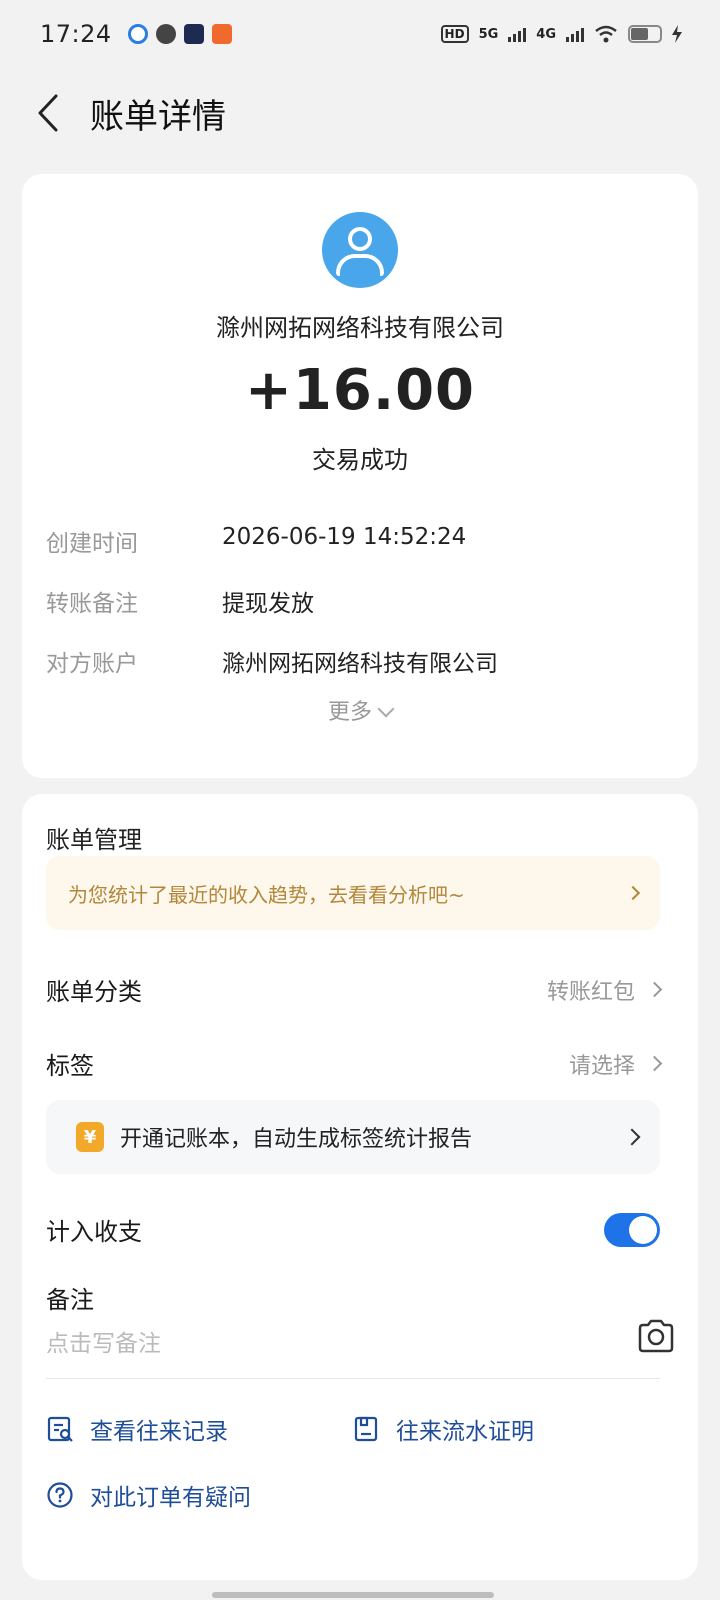  What do you see at coordinates (361, 601) in the screenshot?
I see `detail-row-transfer-note: 转账备注 提现发放` at bounding box center [361, 601].